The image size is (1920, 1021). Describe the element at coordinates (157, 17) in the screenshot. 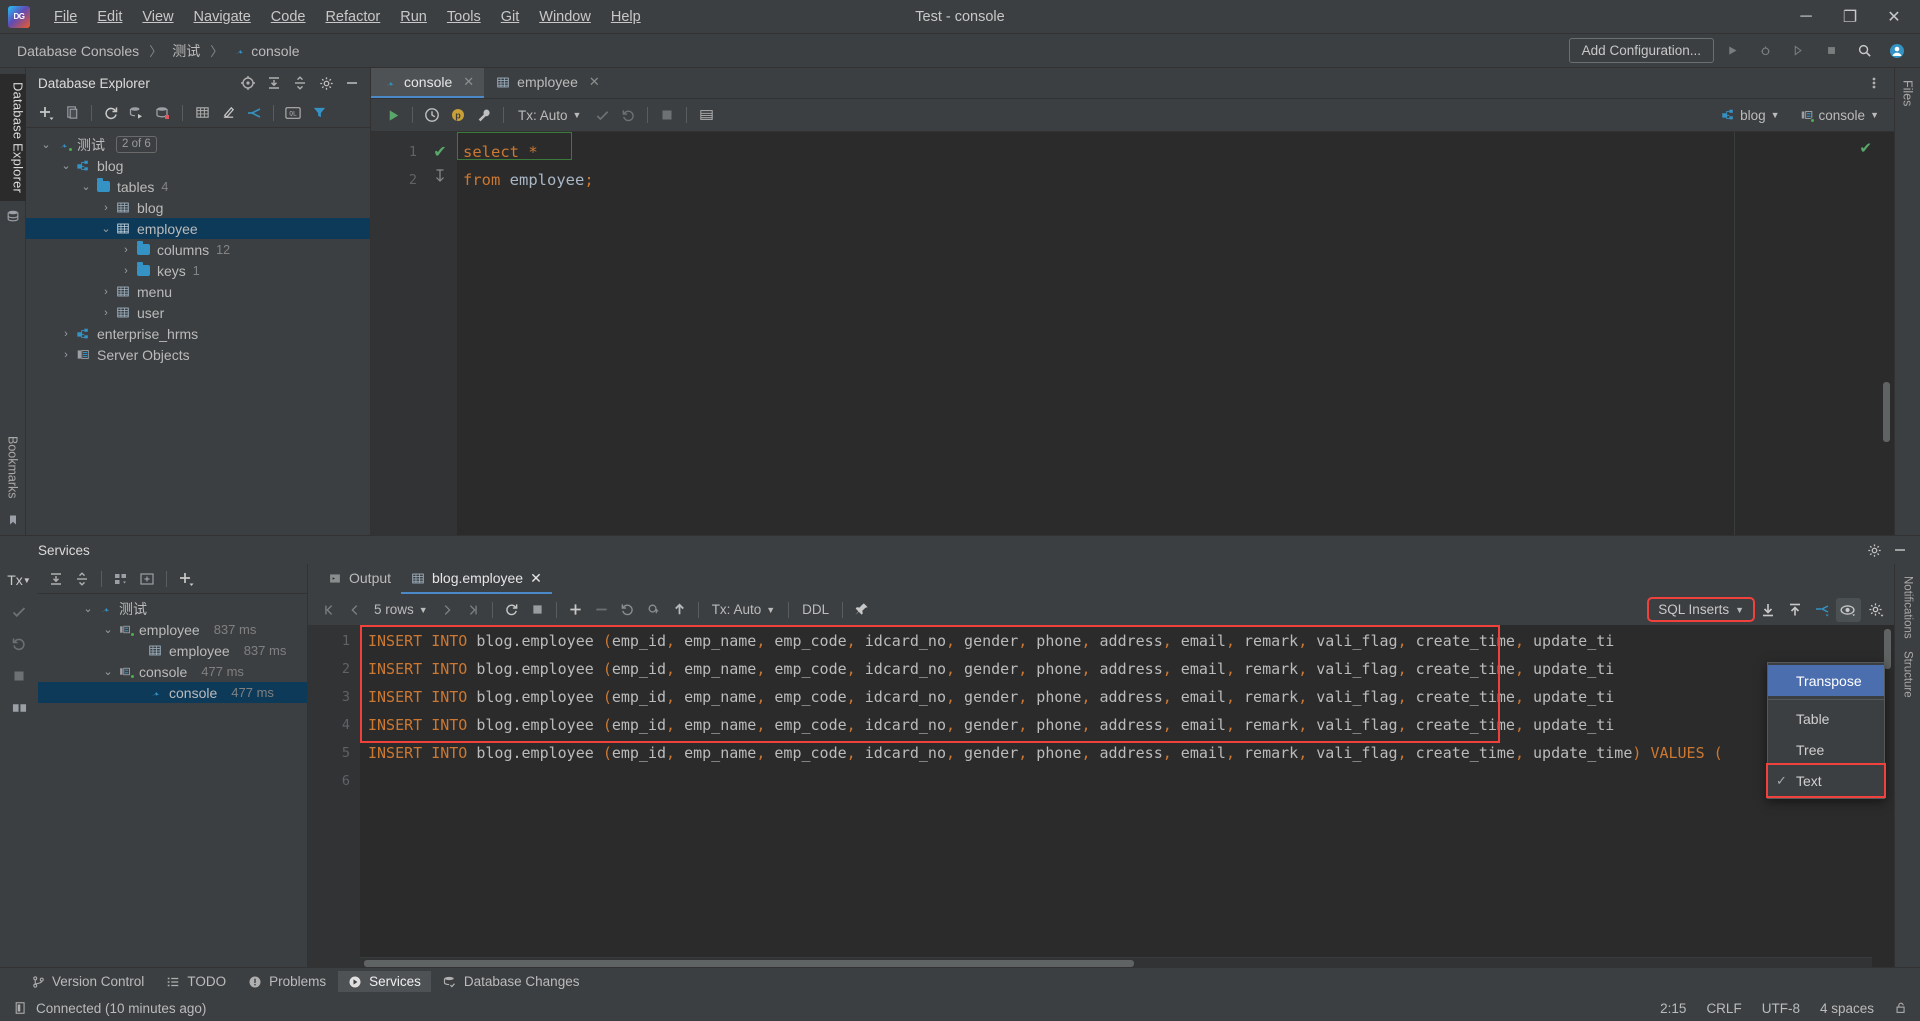

I see `menu-view: View` at that location.